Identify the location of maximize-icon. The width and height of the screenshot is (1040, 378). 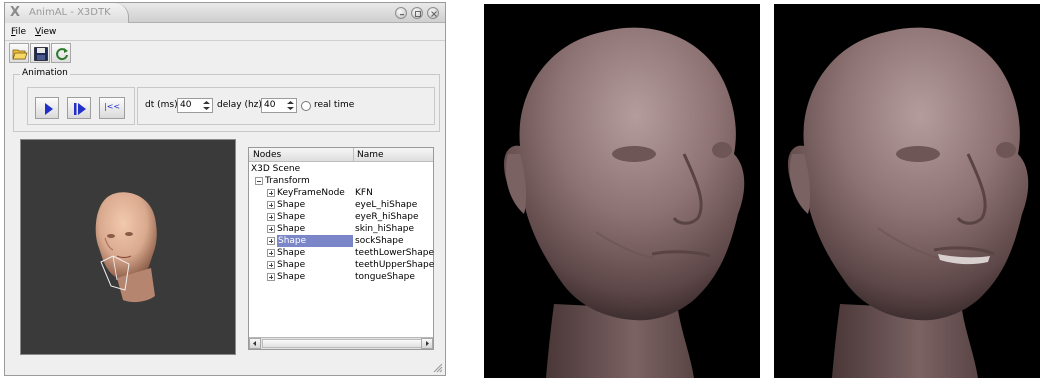
(418, 14).